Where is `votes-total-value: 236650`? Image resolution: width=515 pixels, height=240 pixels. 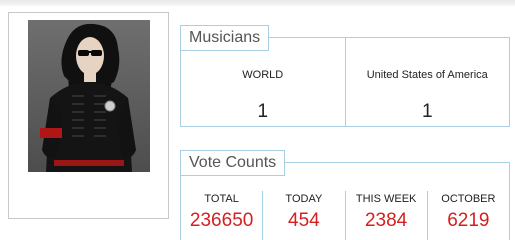
votes-total-value: 236650 is located at coordinates (221, 220).